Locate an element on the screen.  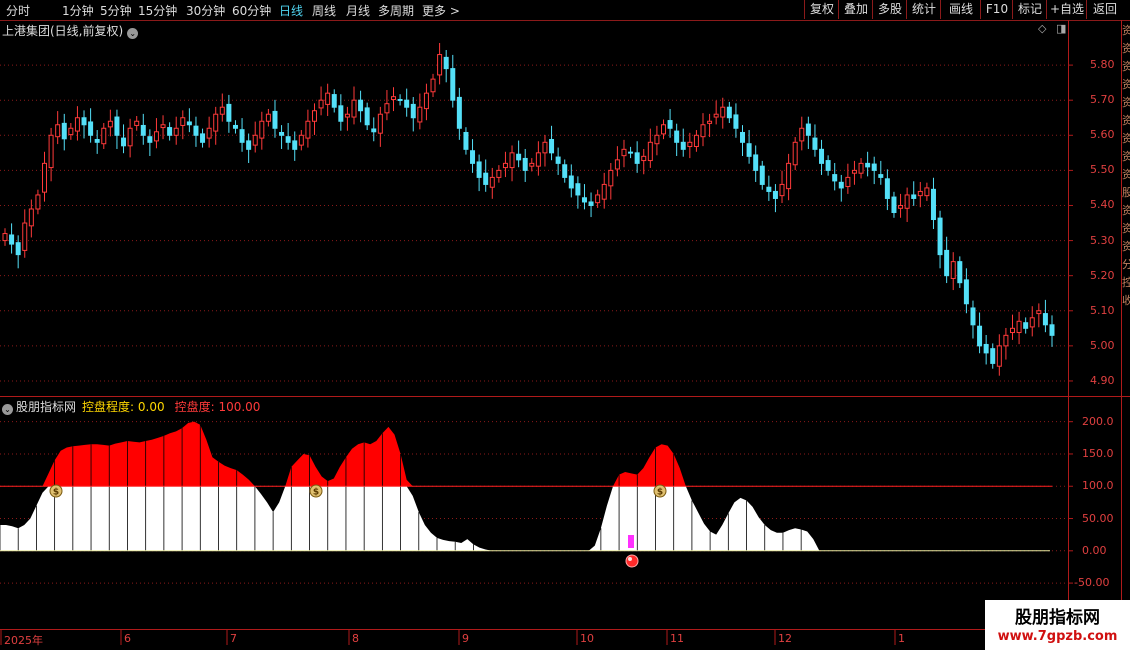
period-tab-4: 30分钟 is located at coordinates (205, 10).